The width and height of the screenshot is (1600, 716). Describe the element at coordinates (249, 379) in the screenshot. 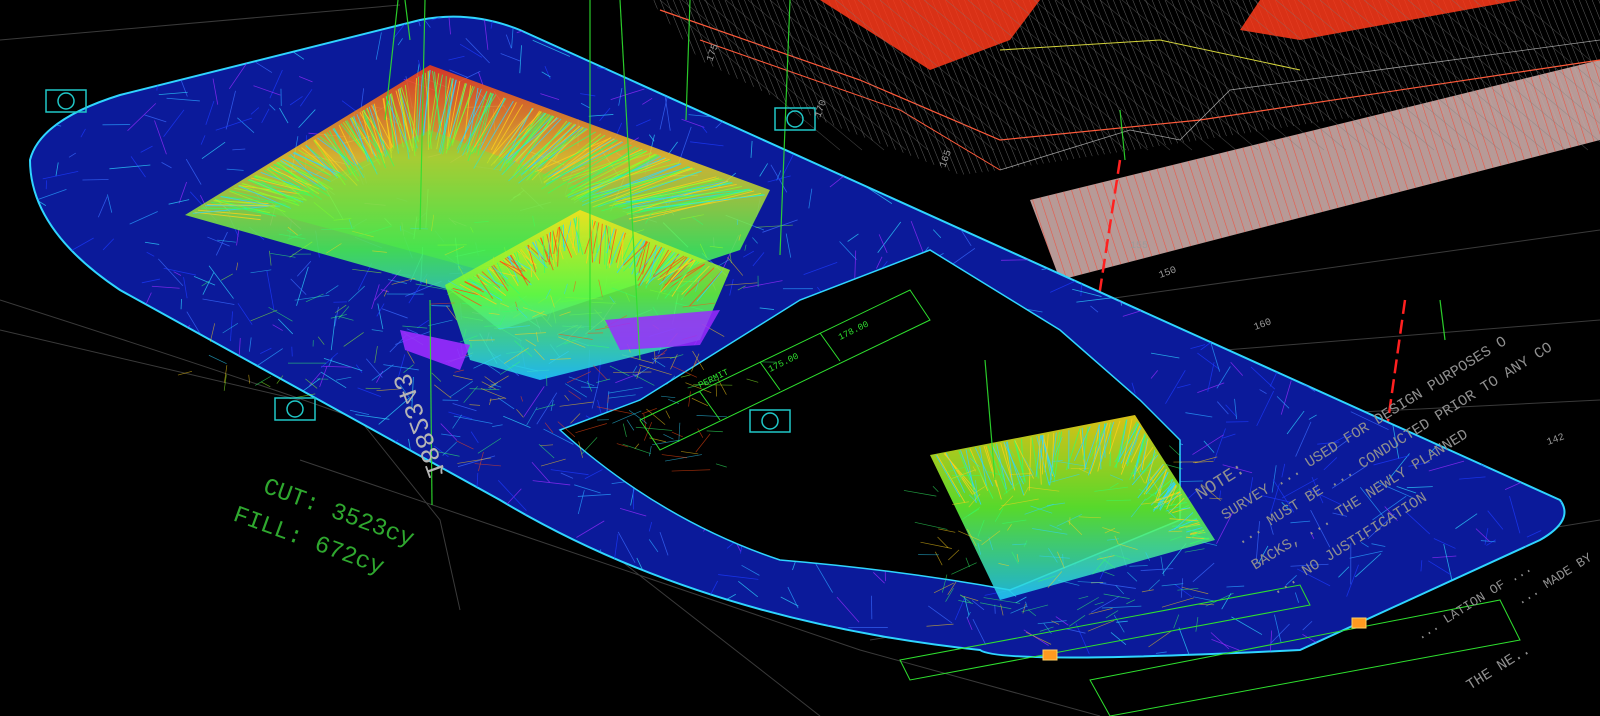

I see `pit-floor-edge` at that location.